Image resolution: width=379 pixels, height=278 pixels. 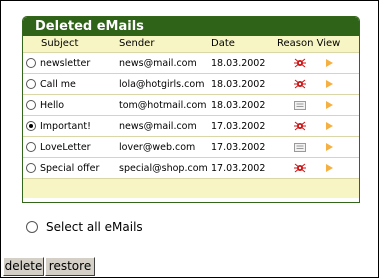 I want to click on subject-cell: Special offer, so click(x=70, y=168).